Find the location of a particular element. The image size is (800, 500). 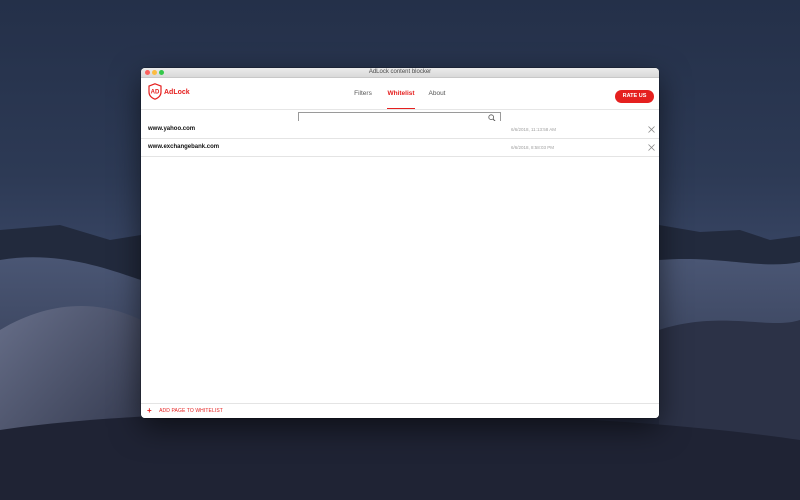

add-page-to-whitelist-button: + ADD PAGE TO WHITELIST is located at coordinates (185, 411).